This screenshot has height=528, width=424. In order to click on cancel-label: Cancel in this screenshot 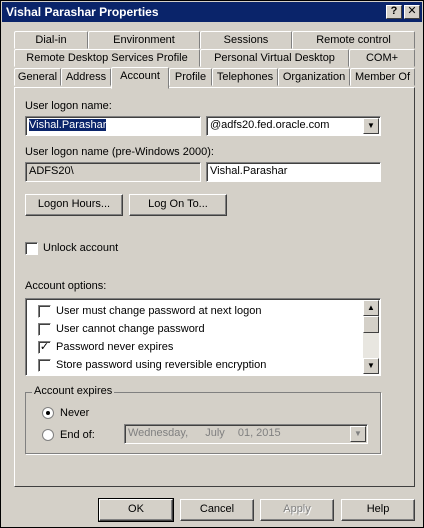, I will do `click(217, 509)`.